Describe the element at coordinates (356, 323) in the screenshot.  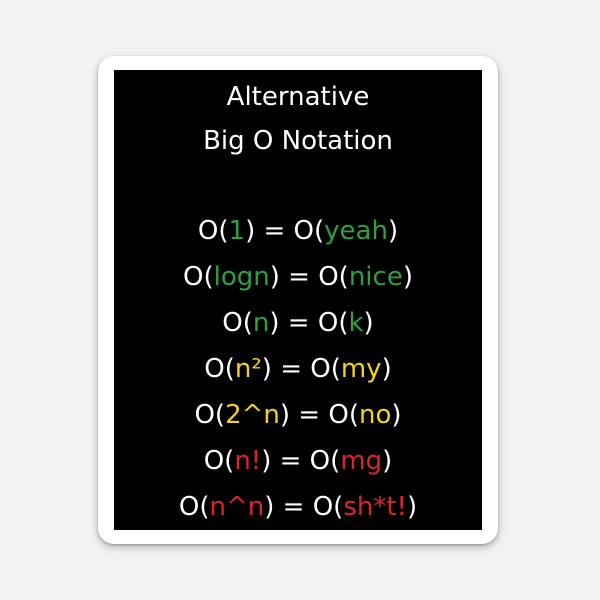
I see `equation-right-term: k` at that location.